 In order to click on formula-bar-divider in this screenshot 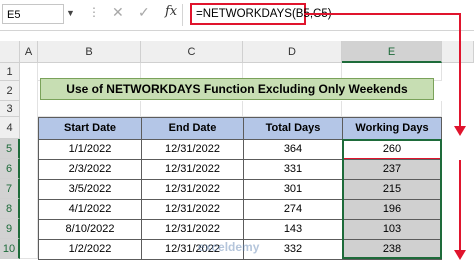, I will do `click(182, 15)`.